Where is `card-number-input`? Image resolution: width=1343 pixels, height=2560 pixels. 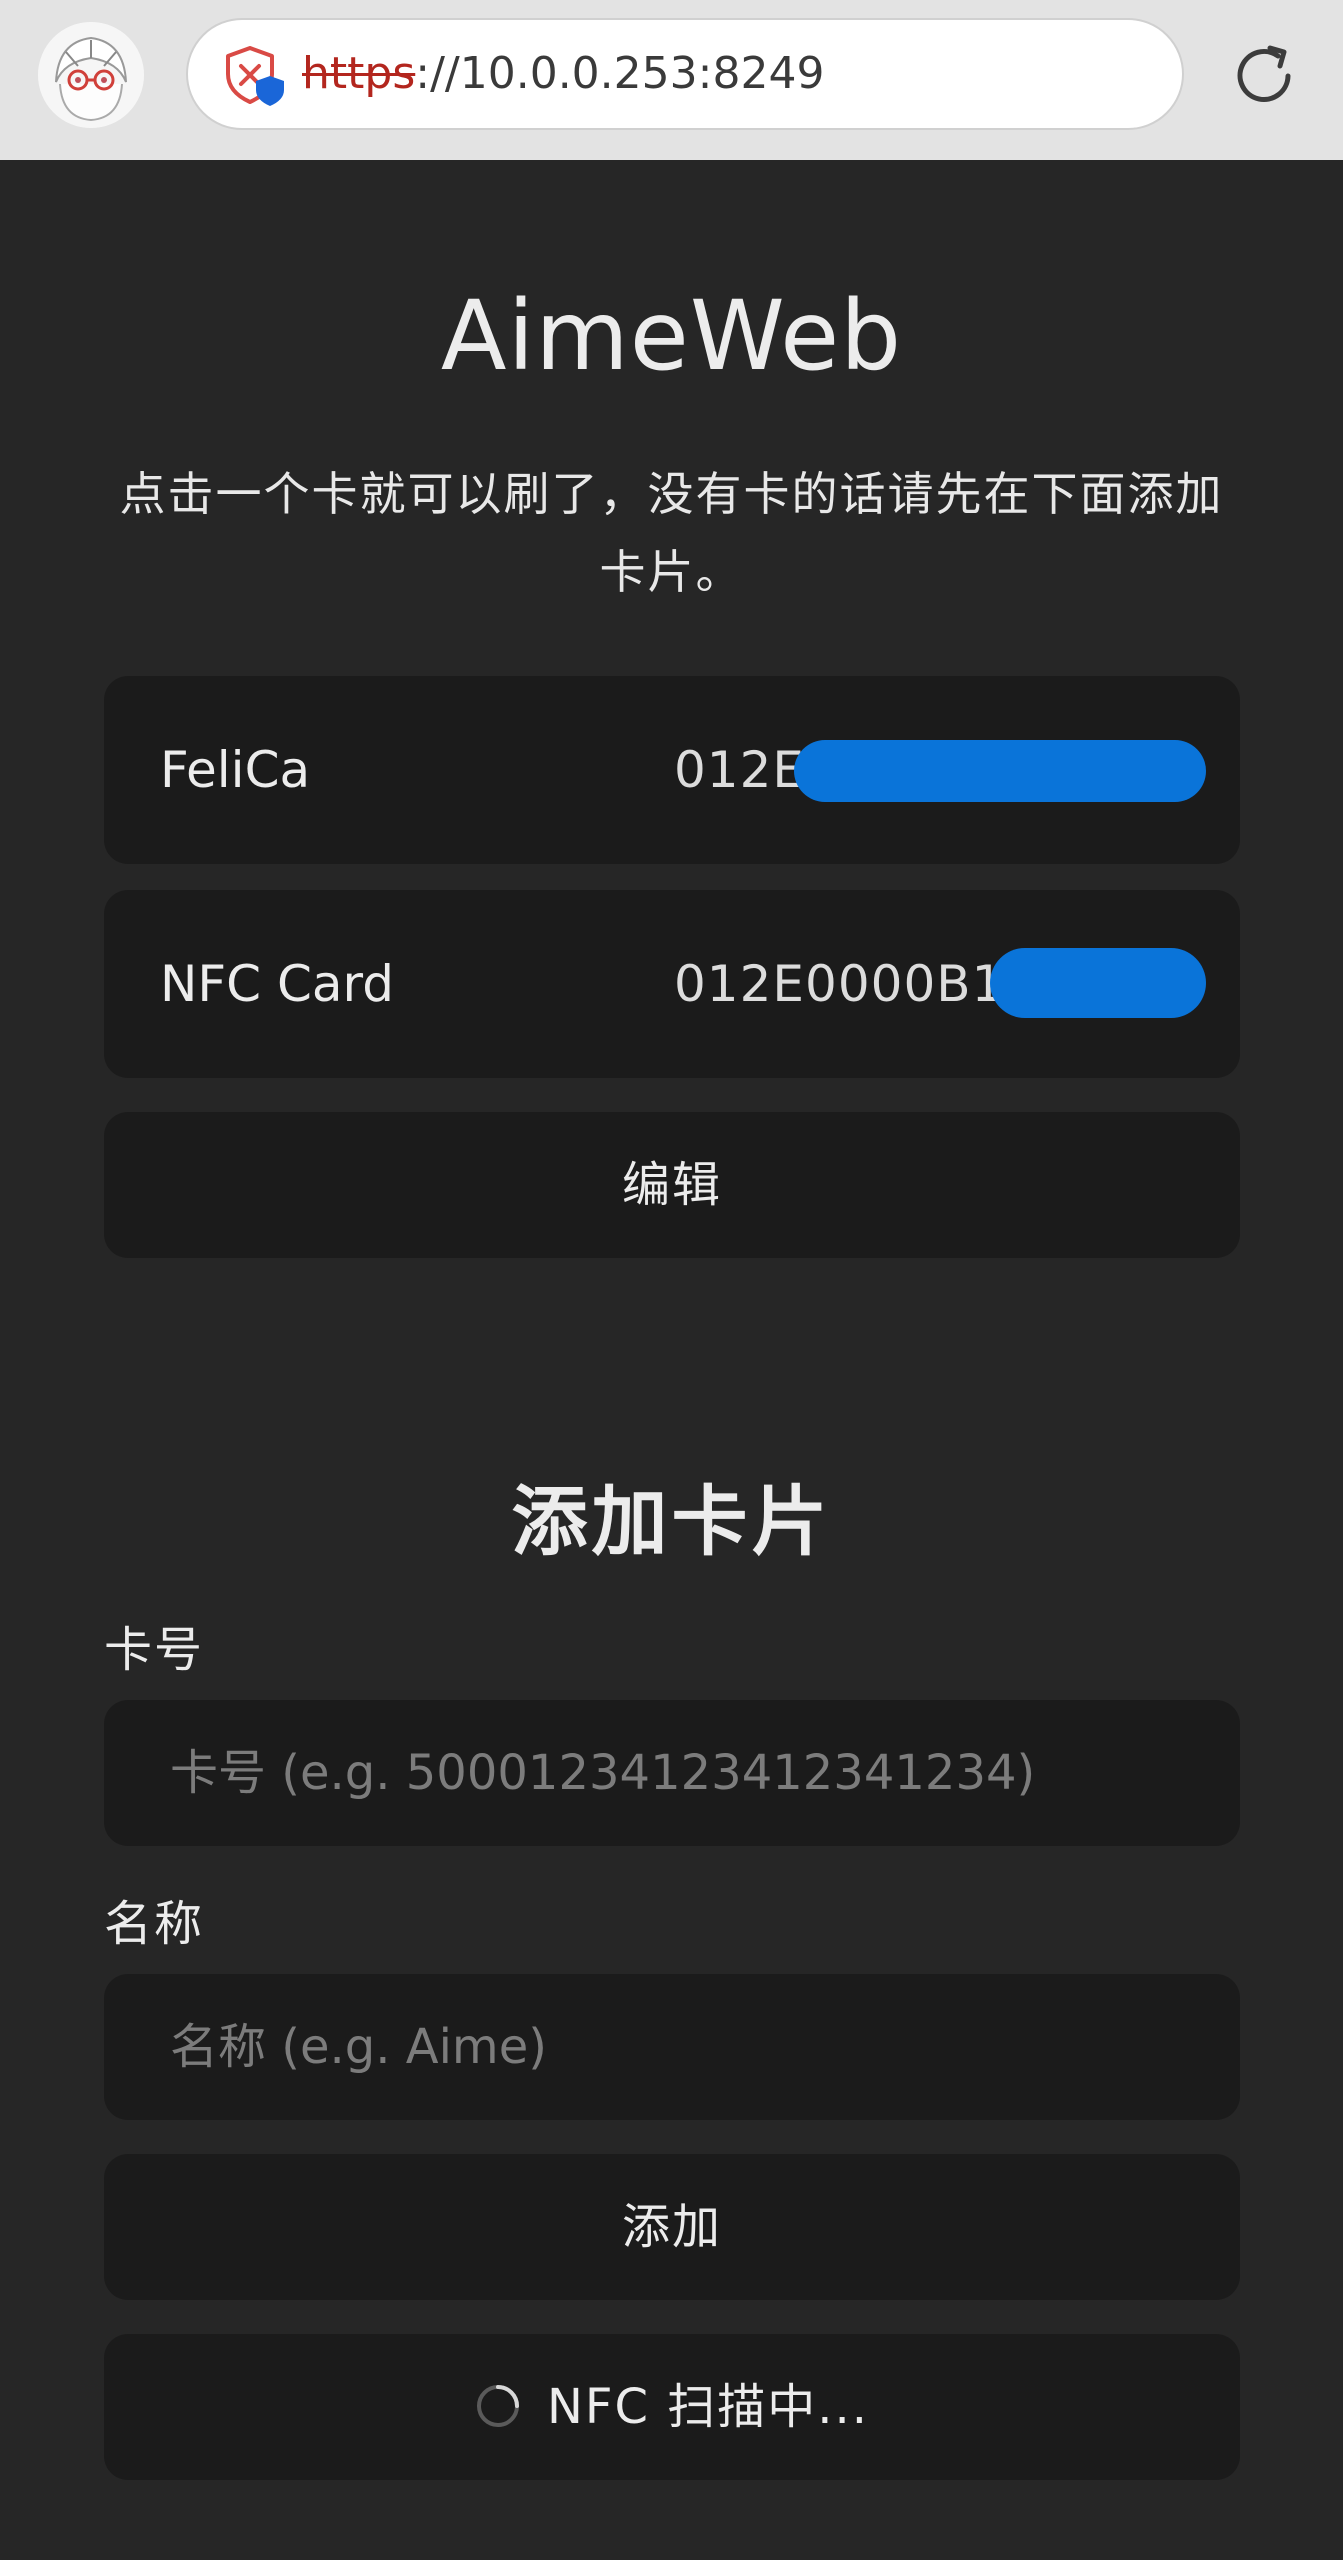 card-number-input is located at coordinates (672, 1773).